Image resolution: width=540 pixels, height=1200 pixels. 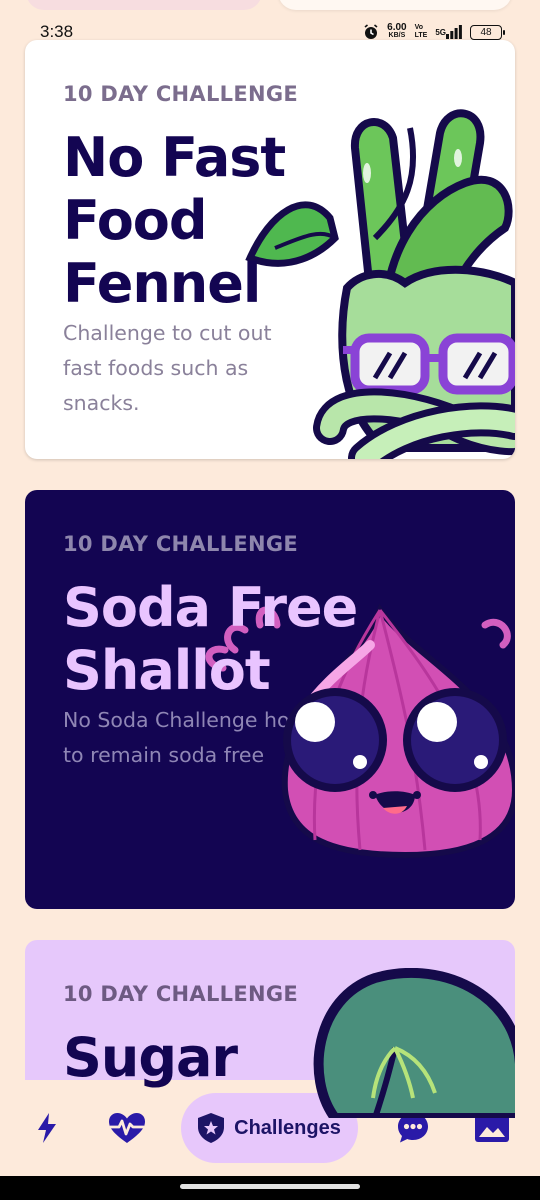 I want to click on nav-challenges-label: Challenges, so click(x=287, y=1127).